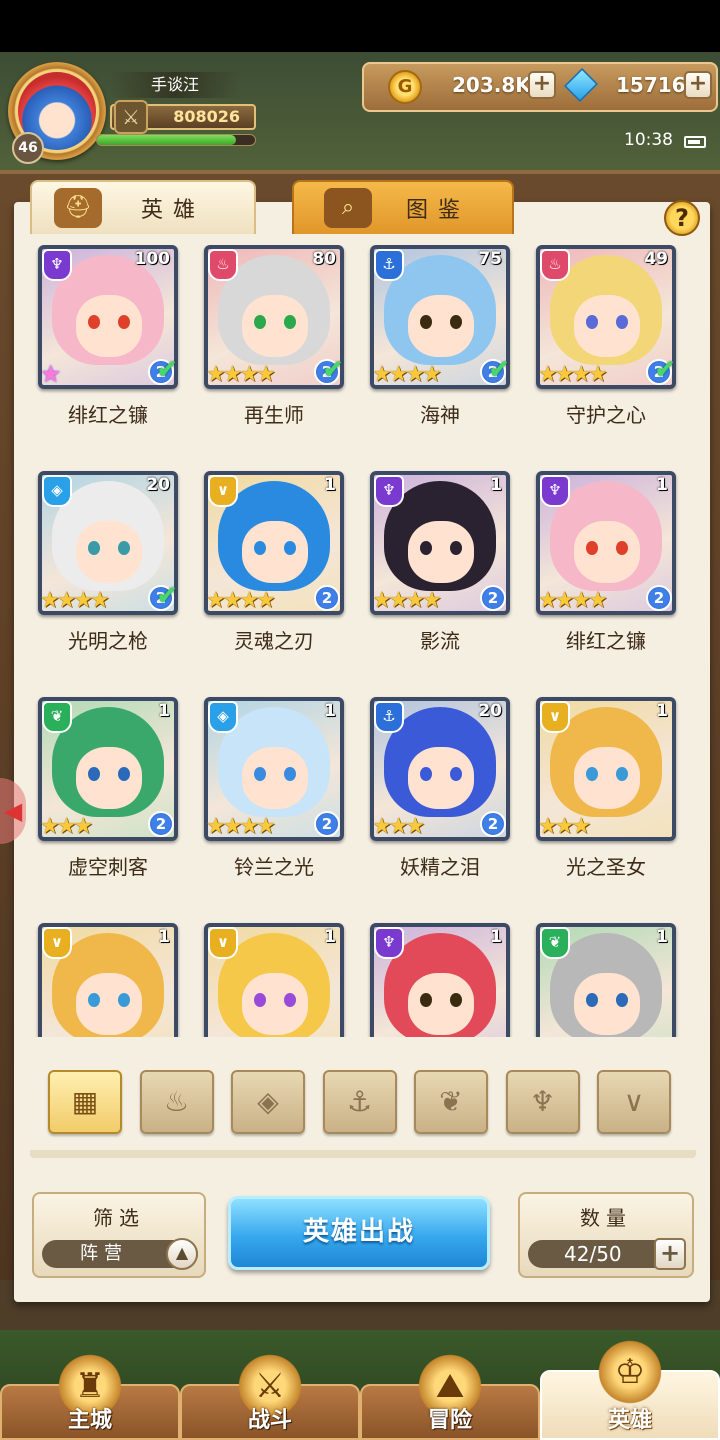  I want to click on add-gold-button: +, so click(542, 85).